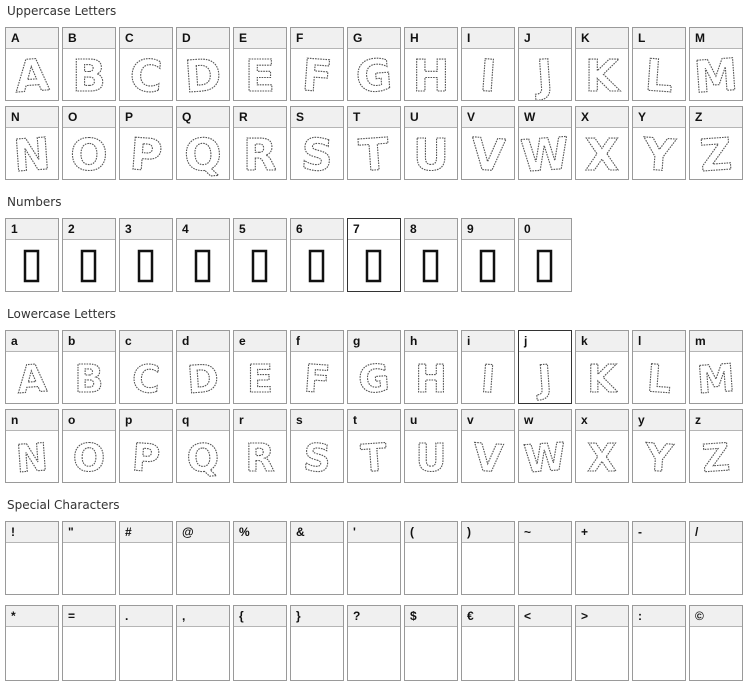 This screenshot has height=690, width=748. Describe the element at coordinates (203, 341) in the screenshot. I see `glyph-label: d` at that location.